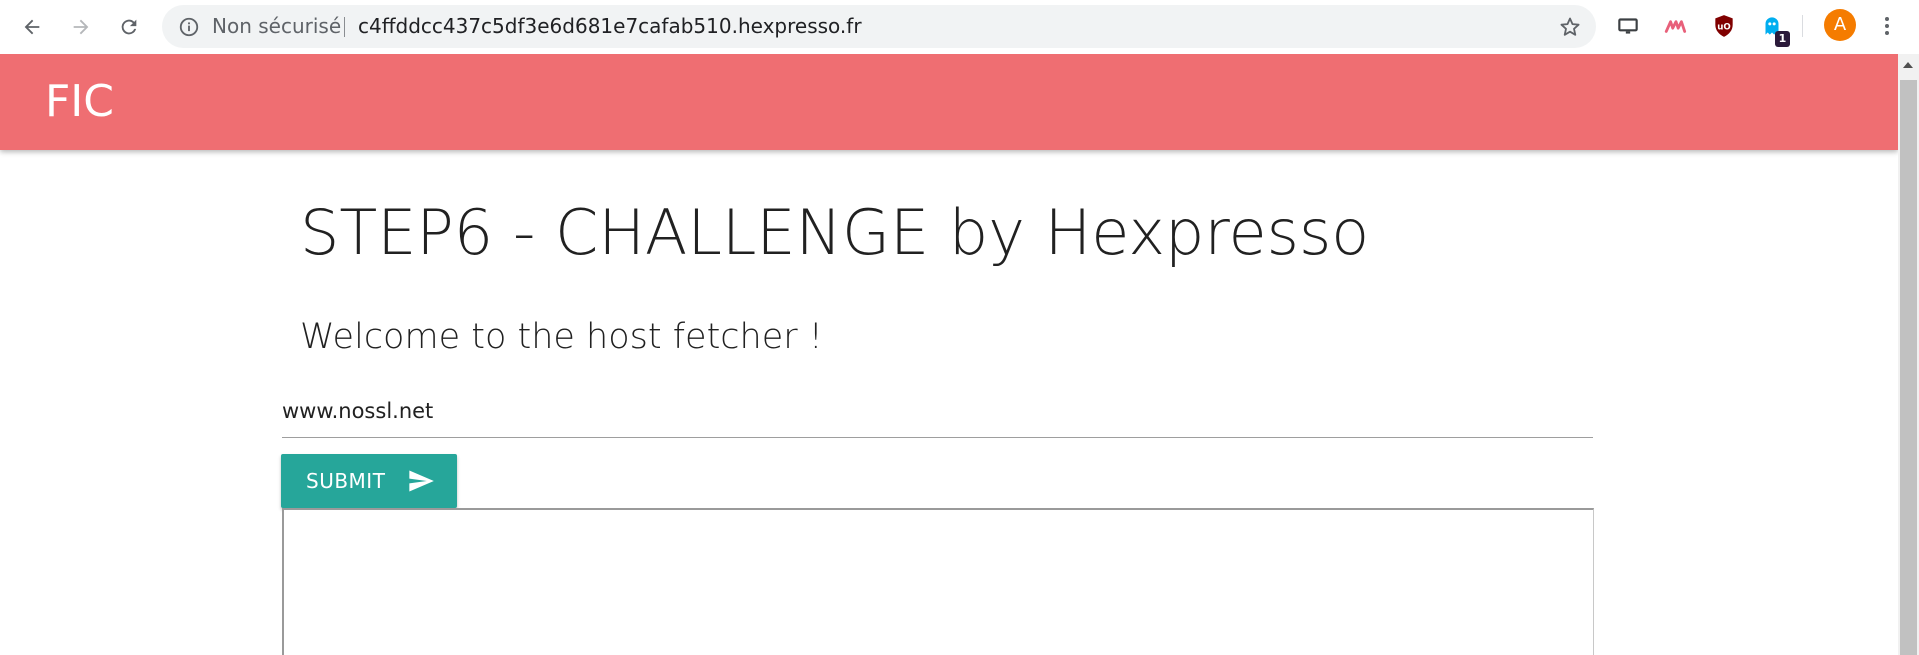 Image resolution: width=1919 pixels, height=655 pixels. I want to click on scroll-thumb, so click(1908, 367).